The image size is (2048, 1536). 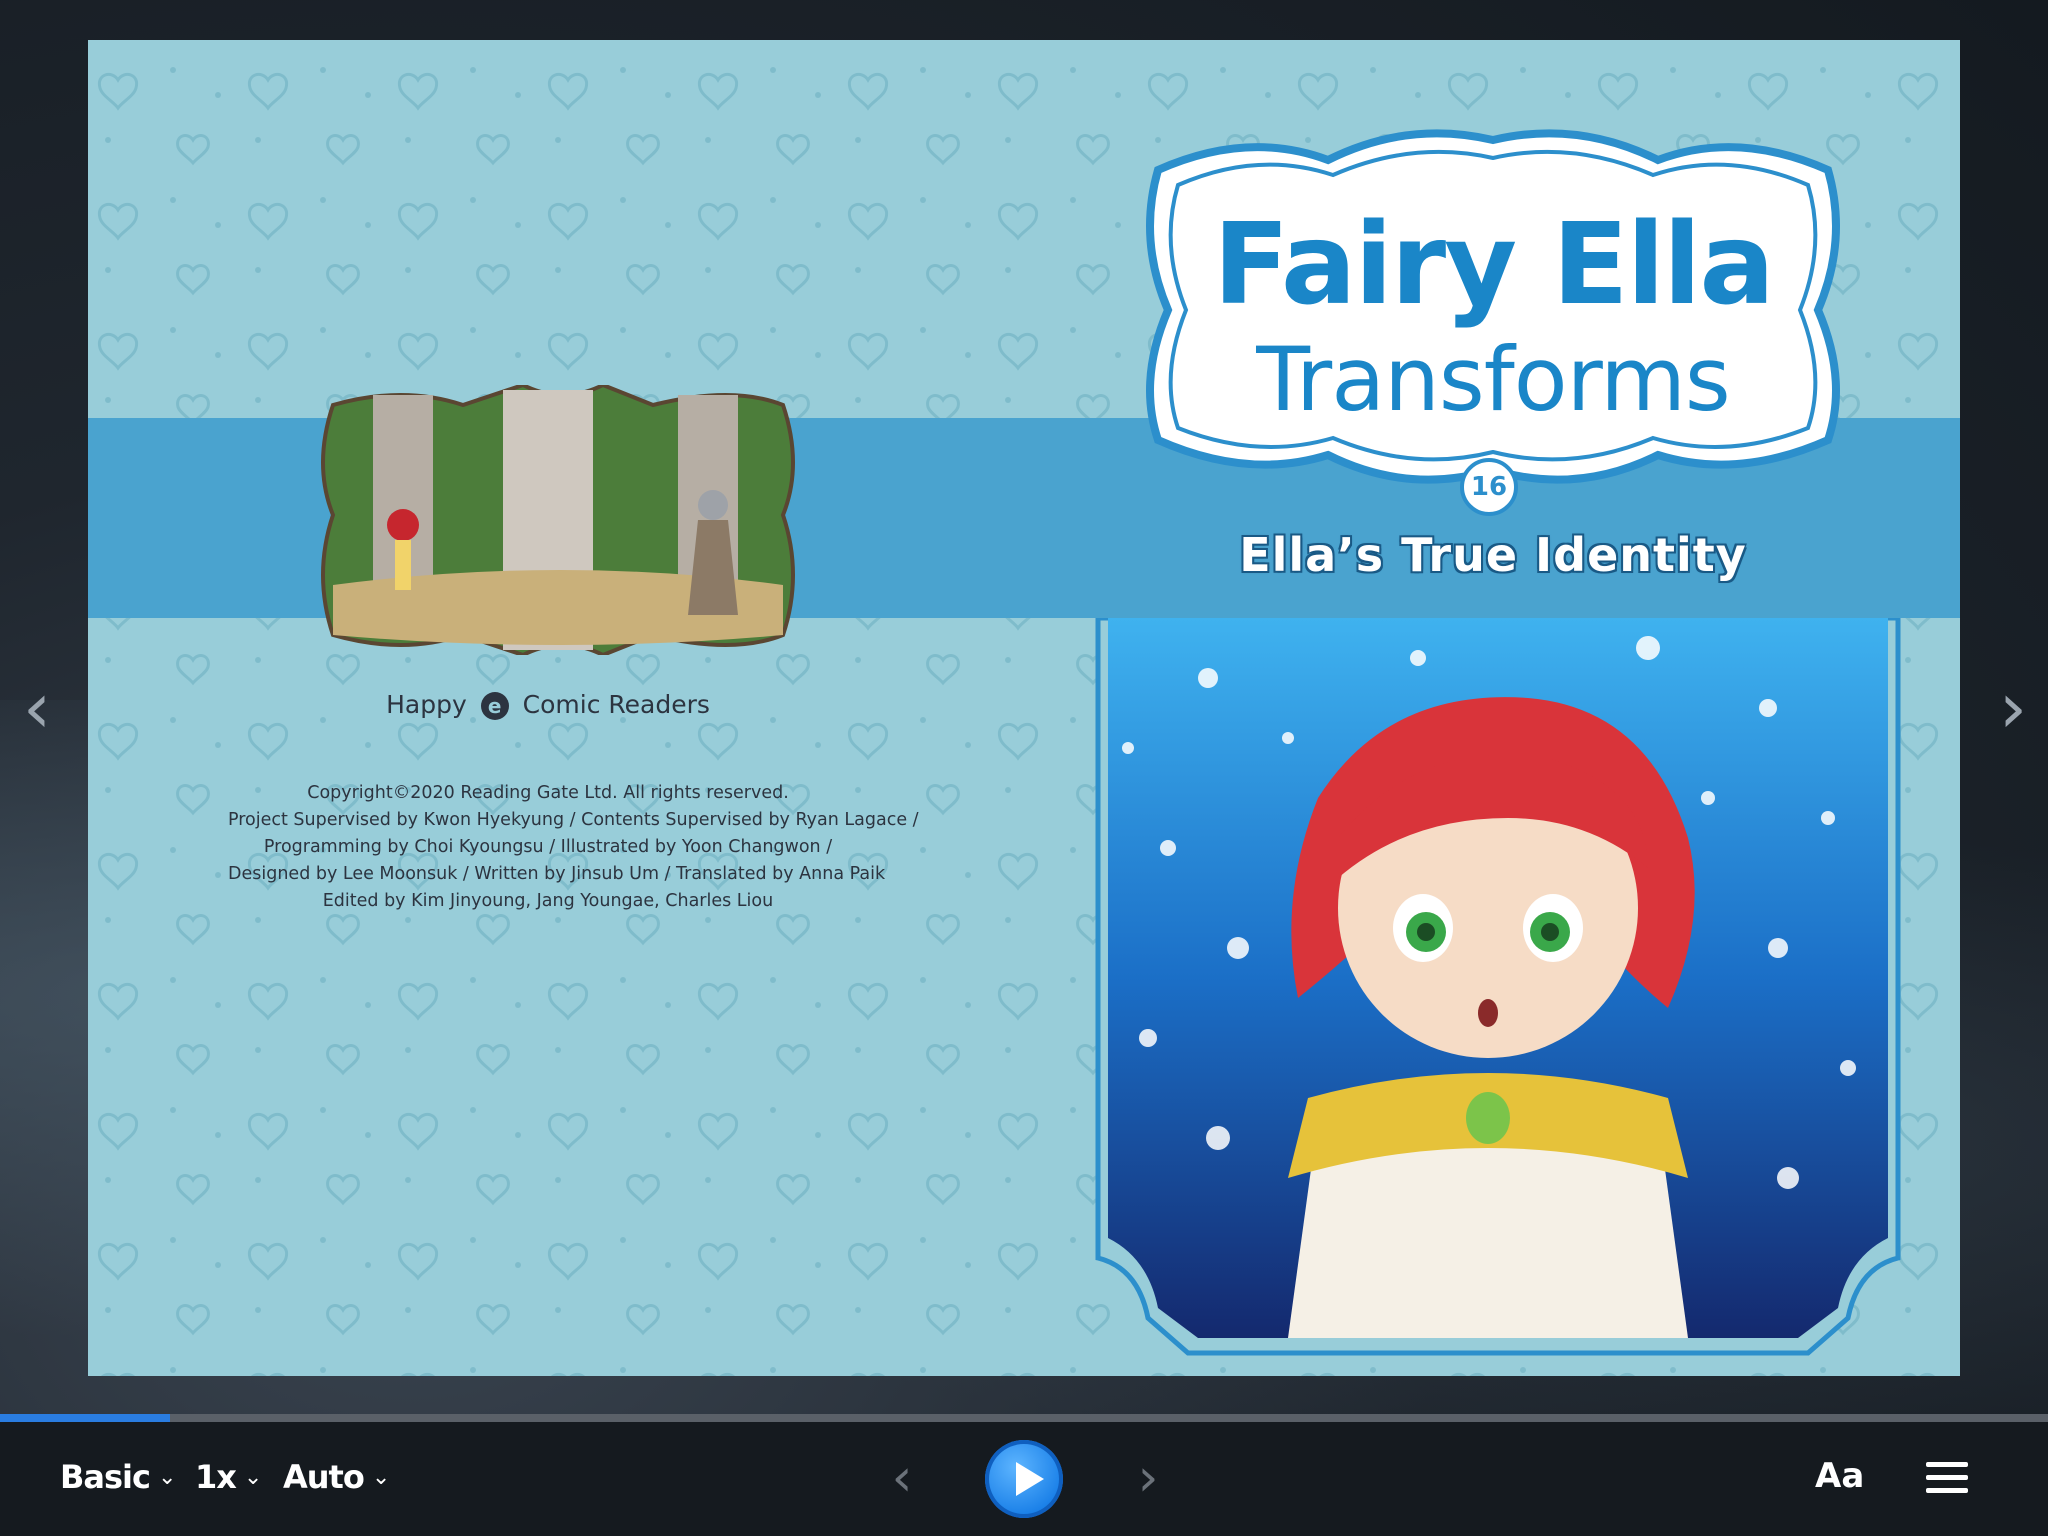 I want to click on player-toolbar: Basic ⌄ 1x ⌄ Auto ⌄ ‹ › Aa, so click(x=1024, y=1479).